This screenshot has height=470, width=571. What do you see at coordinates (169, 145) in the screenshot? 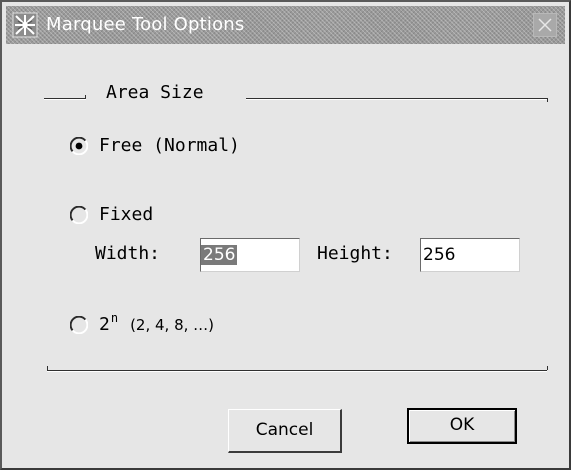
I see `radio-free-normal-label: Free (Normal)` at bounding box center [169, 145].